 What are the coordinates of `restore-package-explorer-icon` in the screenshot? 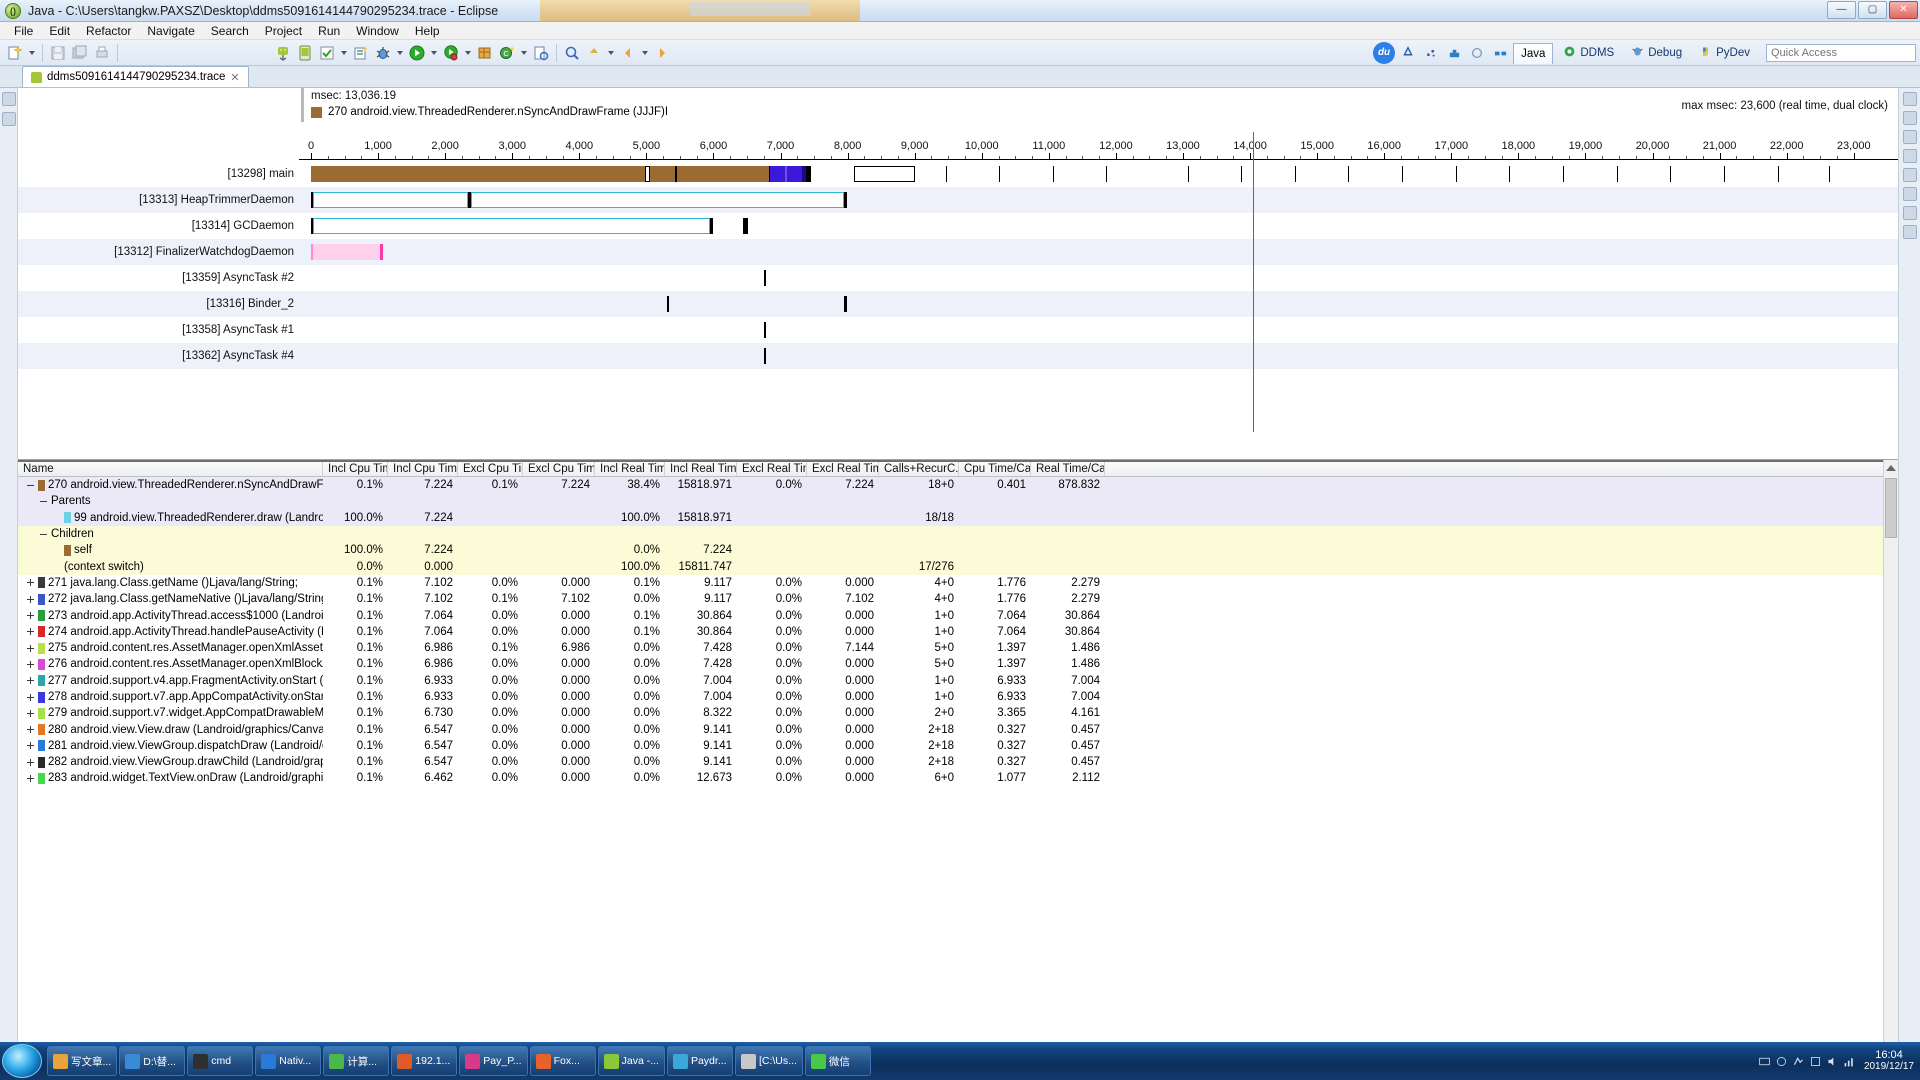 It's located at (8, 99).